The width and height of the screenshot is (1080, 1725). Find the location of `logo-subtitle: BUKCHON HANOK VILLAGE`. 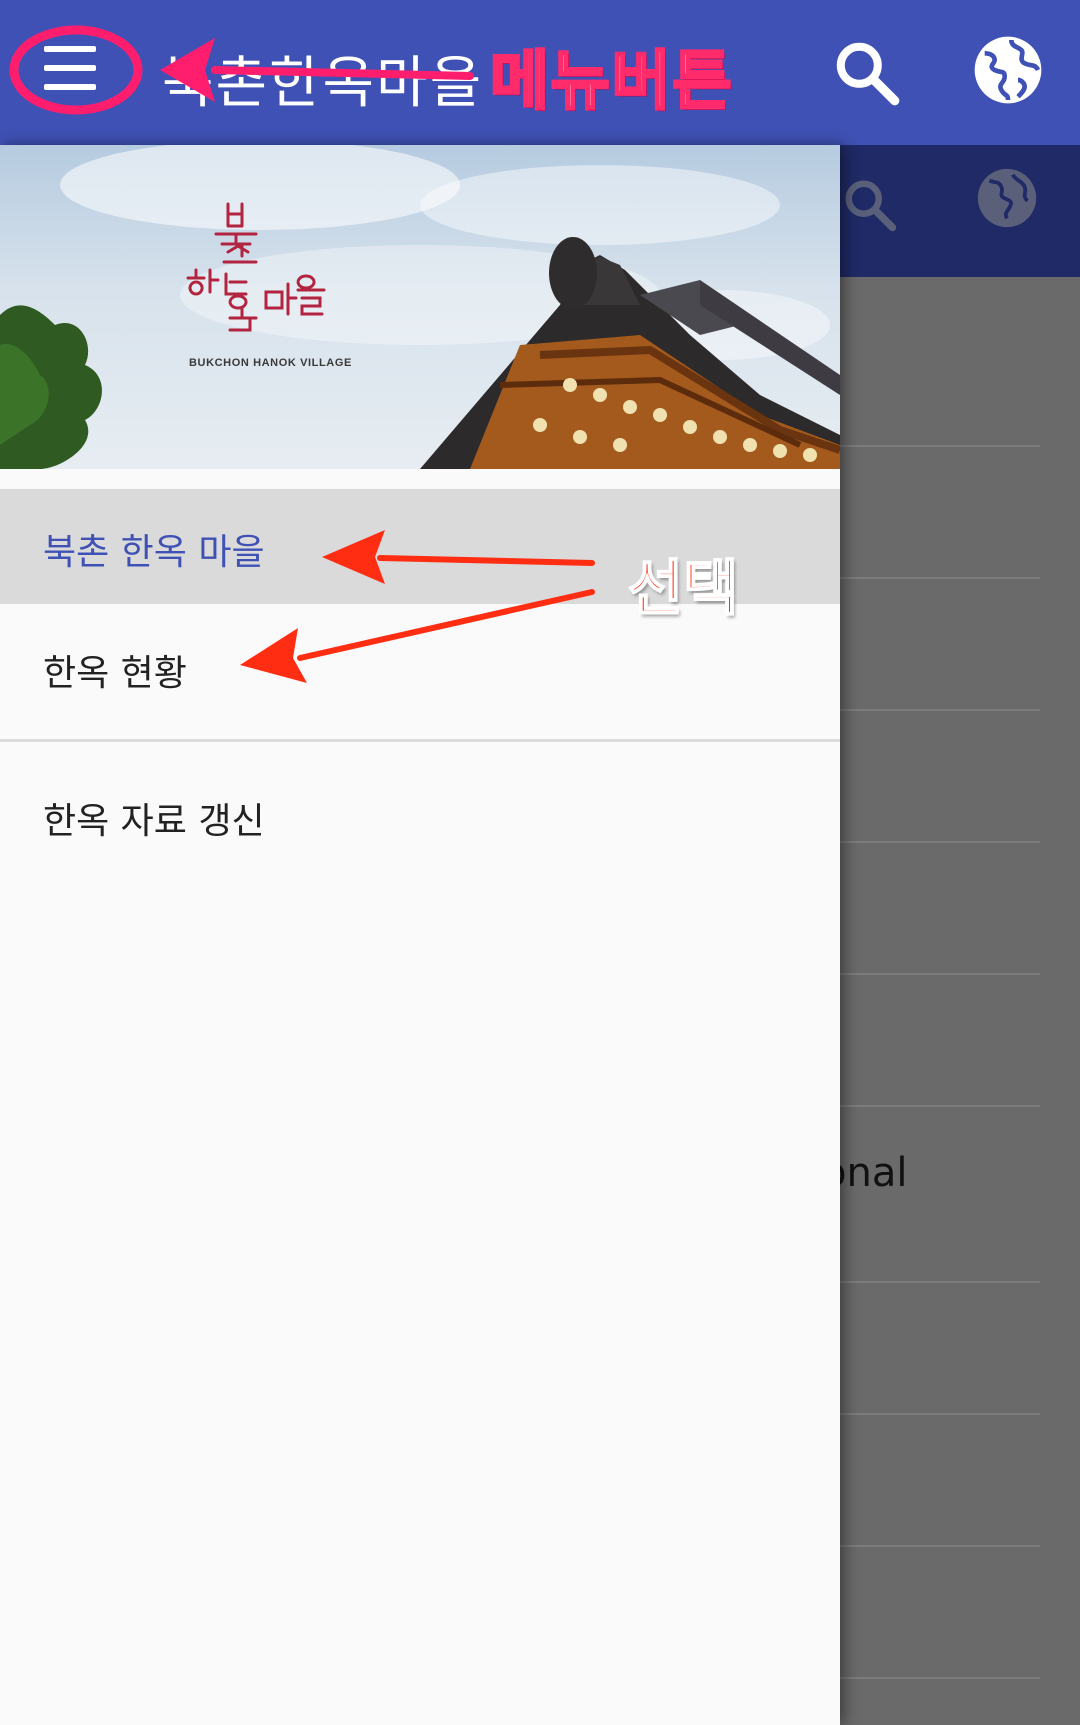

logo-subtitle: BUKCHON HANOK VILLAGE is located at coordinates (270, 363).